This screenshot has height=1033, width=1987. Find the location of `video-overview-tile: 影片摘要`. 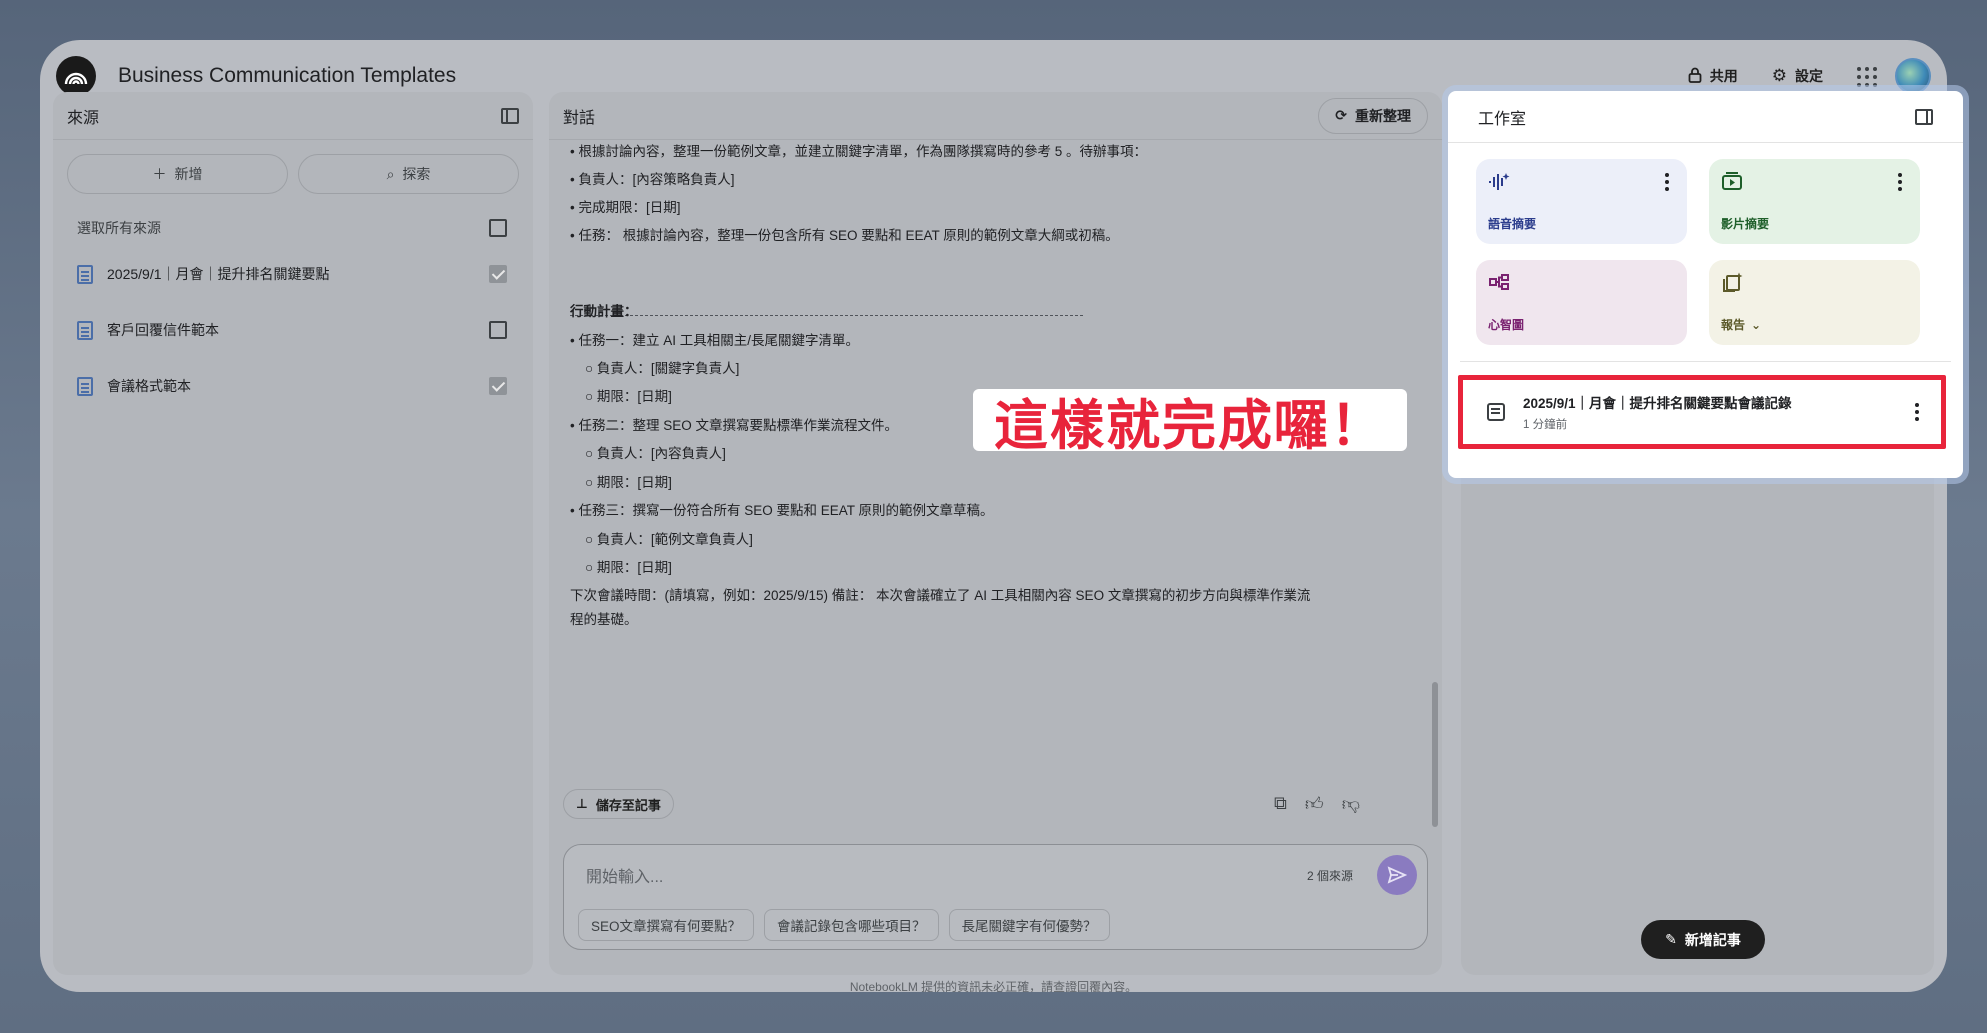

video-overview-tile: 影片摘要 is located at coordinates (1814, 201).